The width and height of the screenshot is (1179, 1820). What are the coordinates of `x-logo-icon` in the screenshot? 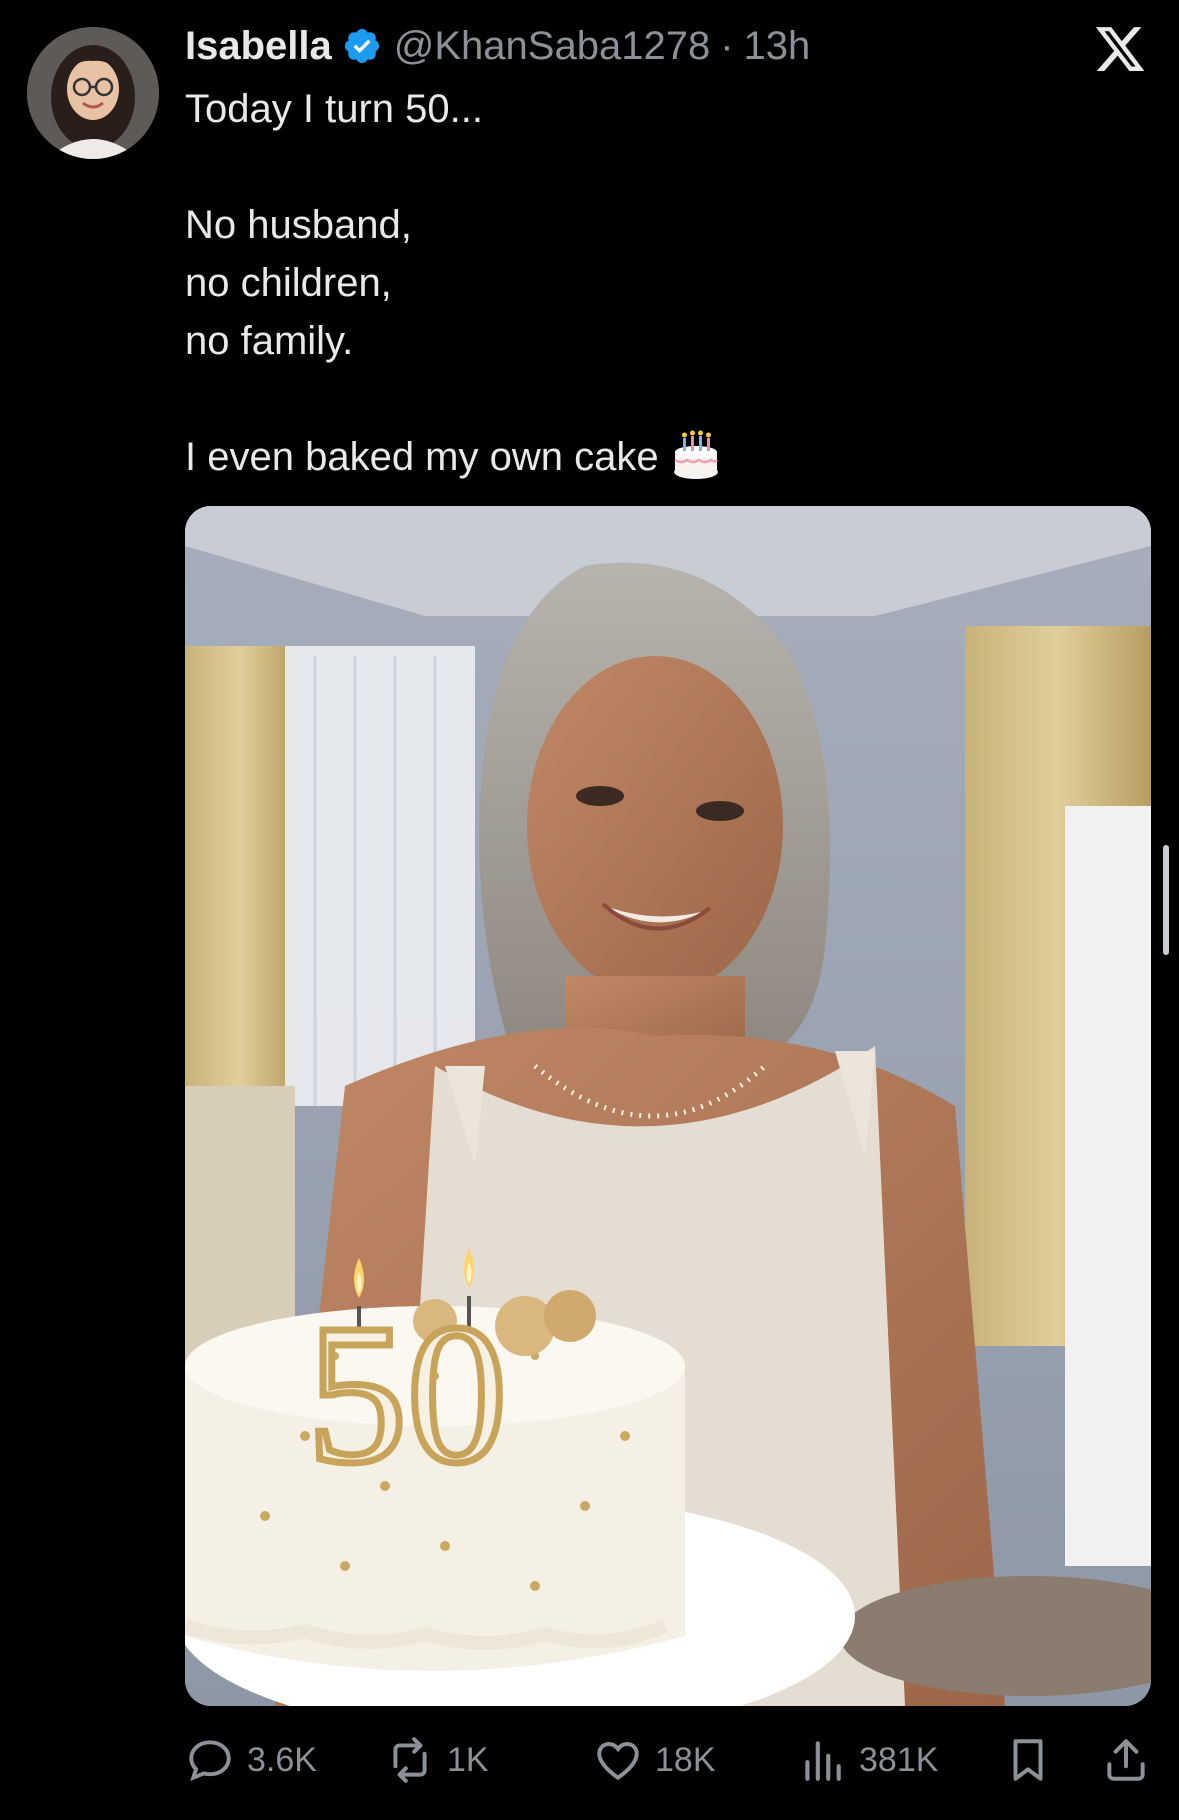 It's located at (1120, 49).